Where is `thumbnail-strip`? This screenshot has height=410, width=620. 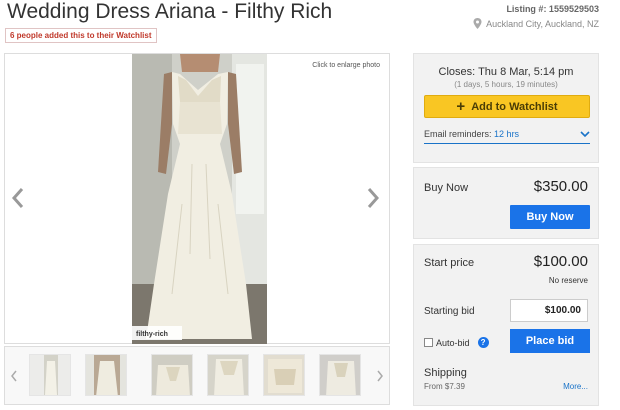
thumbnail-strip is located at coordinates (197, 375).